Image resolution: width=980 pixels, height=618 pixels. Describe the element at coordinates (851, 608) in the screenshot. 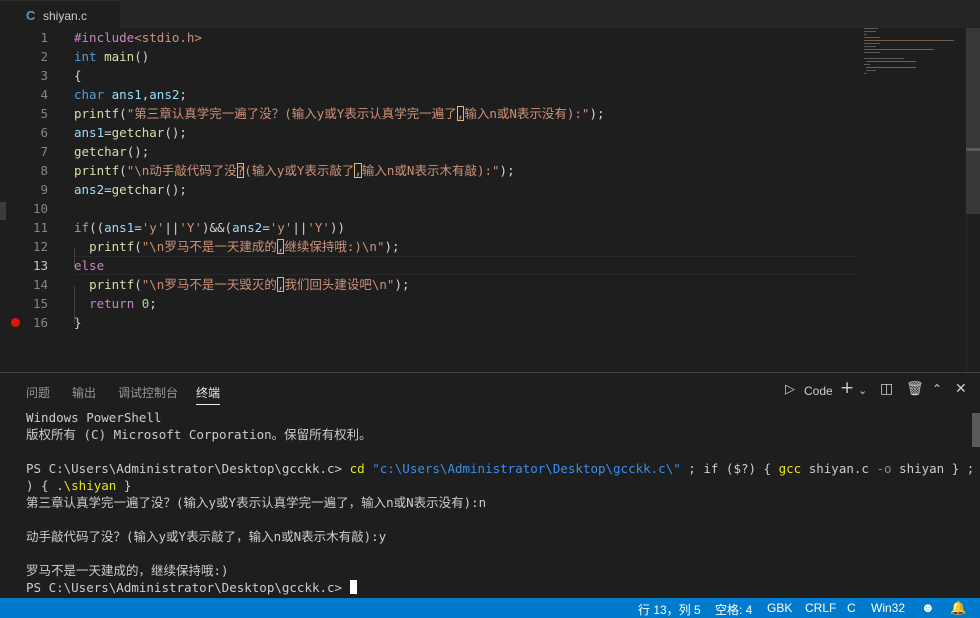

I see `language-mode: C` at that location.